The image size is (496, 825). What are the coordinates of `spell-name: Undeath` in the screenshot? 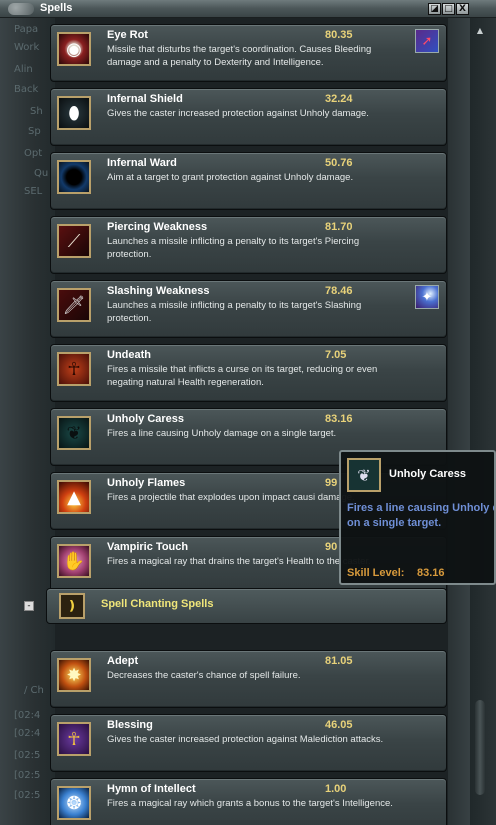 It's located at (129, 355).